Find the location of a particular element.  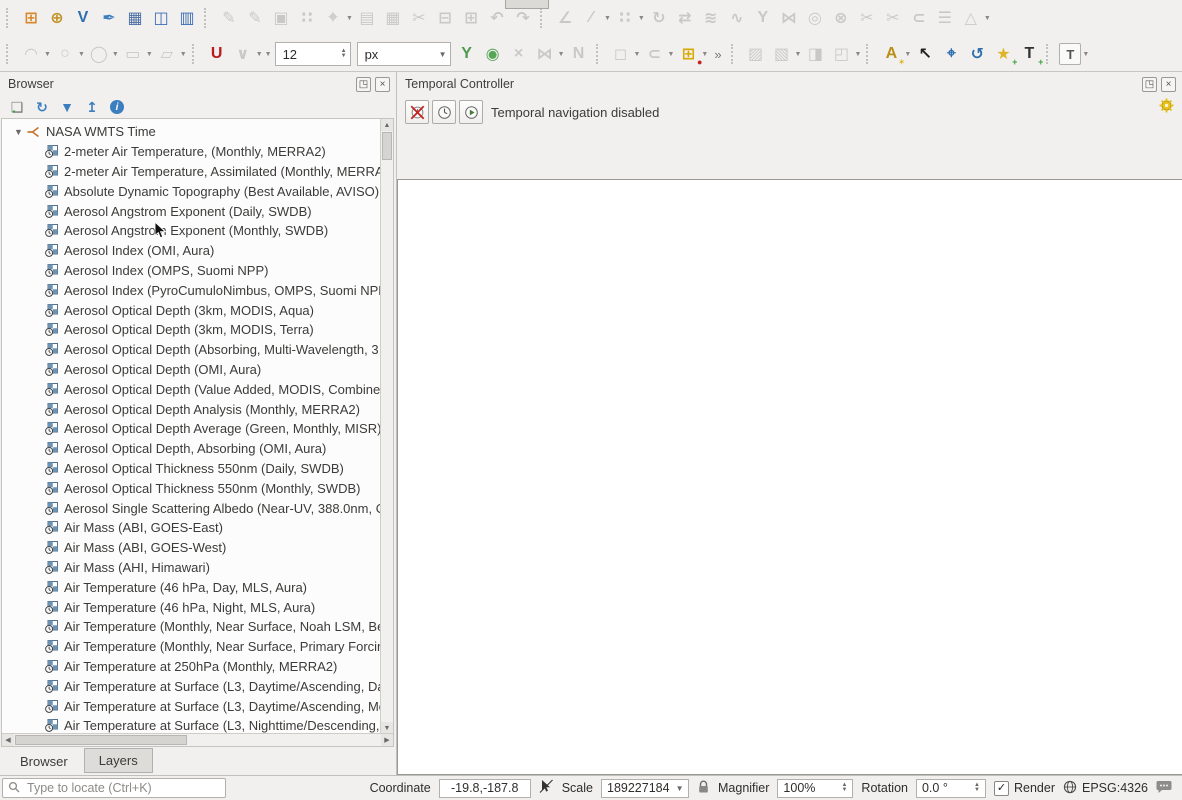

toggle-extents-pointer-icon is located at coordinates (546, 788).